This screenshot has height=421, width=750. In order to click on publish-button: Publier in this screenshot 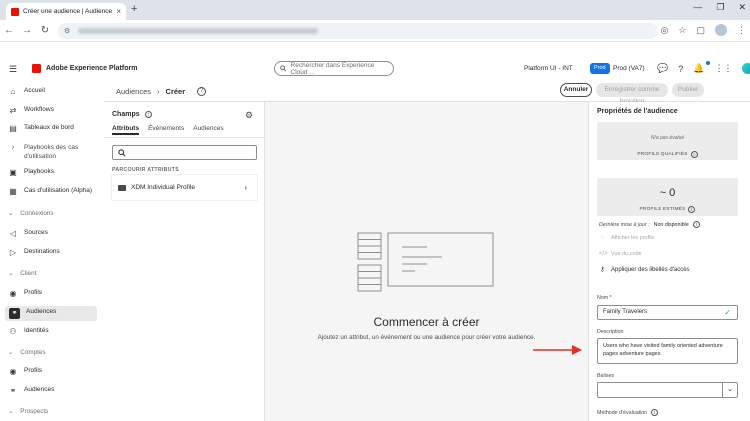, I will do `click(688, 90)`.